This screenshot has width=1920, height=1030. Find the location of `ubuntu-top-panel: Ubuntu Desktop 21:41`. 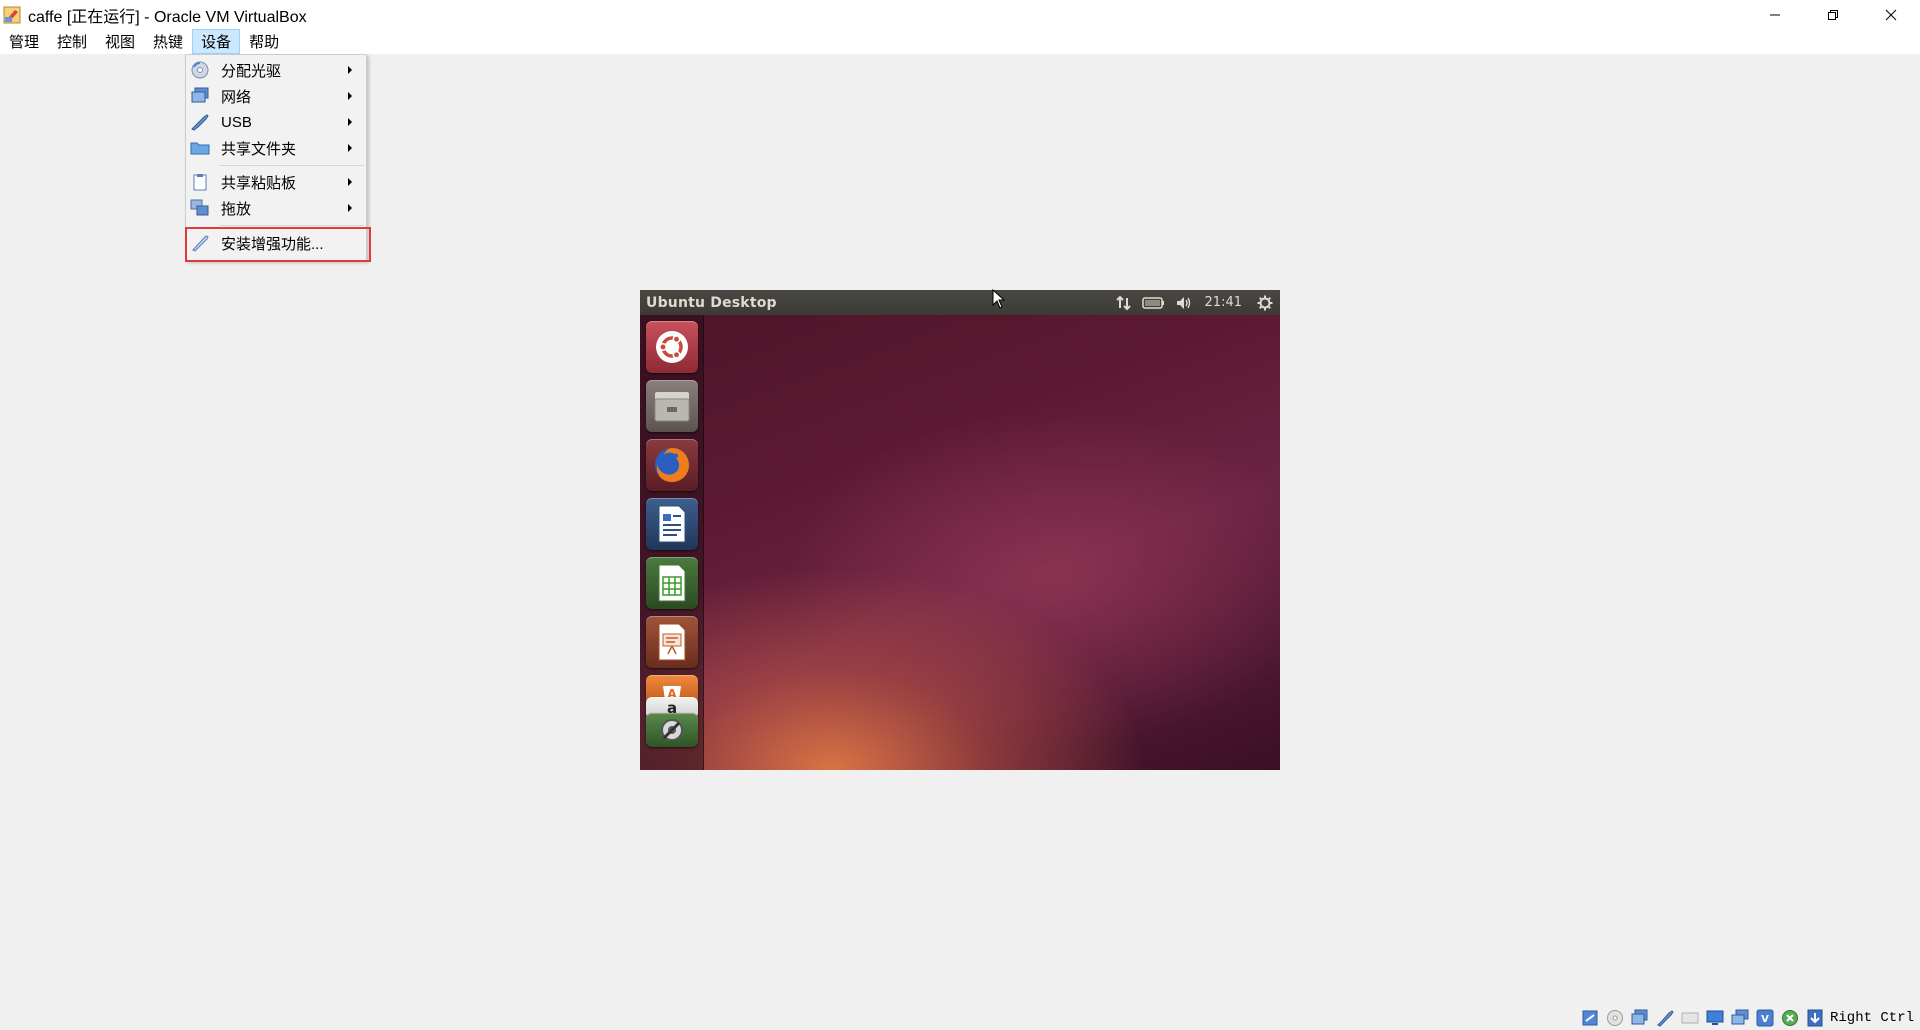

ubuntu-top-panel: Ubuntu Desktop 21:41 is located at coordinates (960, 302).